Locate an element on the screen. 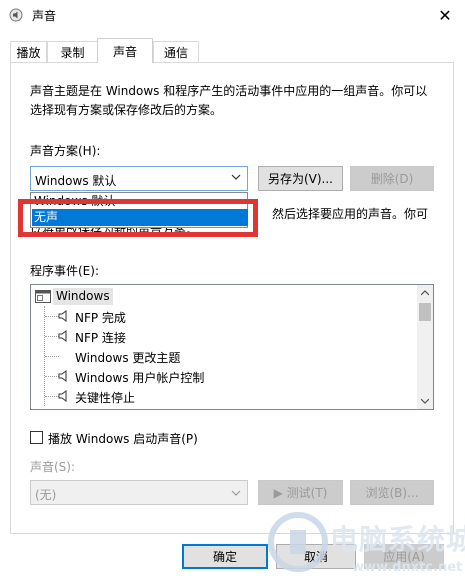  event-group-windows: Windows is located at coordinates (83, 296).